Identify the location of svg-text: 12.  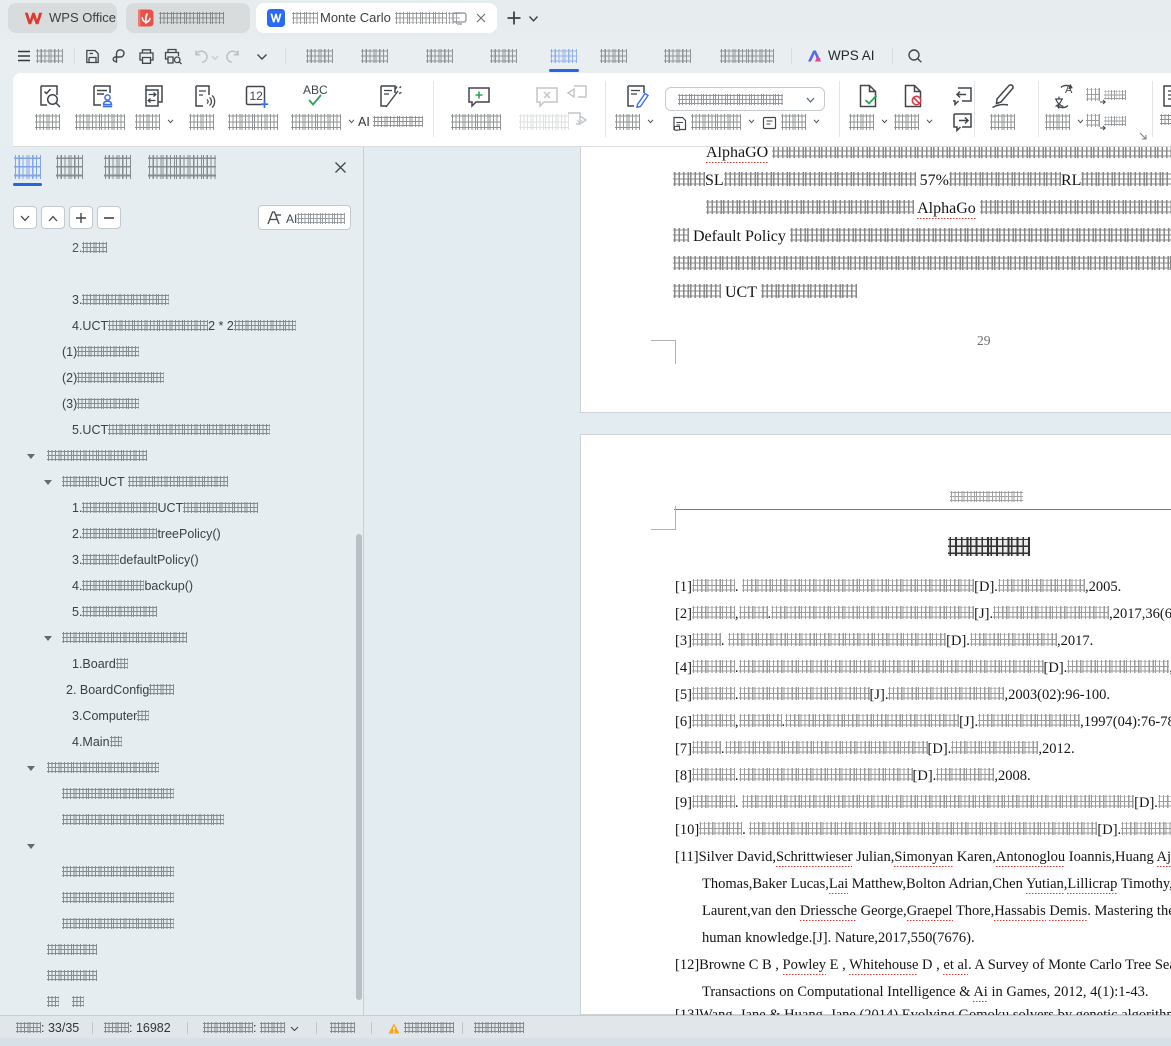
(257, 96).